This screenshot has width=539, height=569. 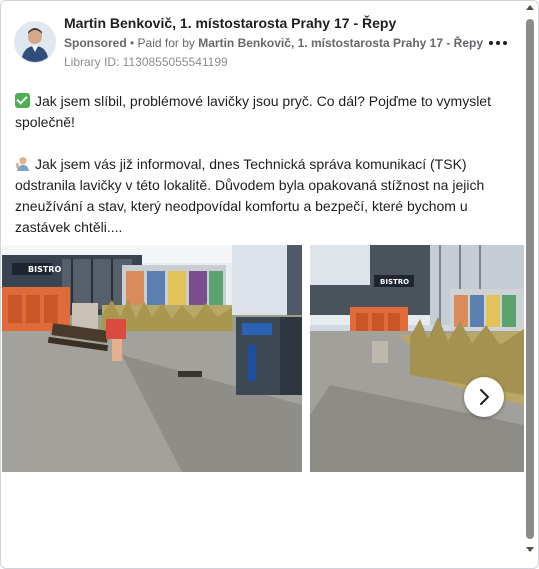 What do you see at coordinates (530, 549) in the screenshot?
I see `scroll-down-arrow-icon` at bounding box center [530, 549].